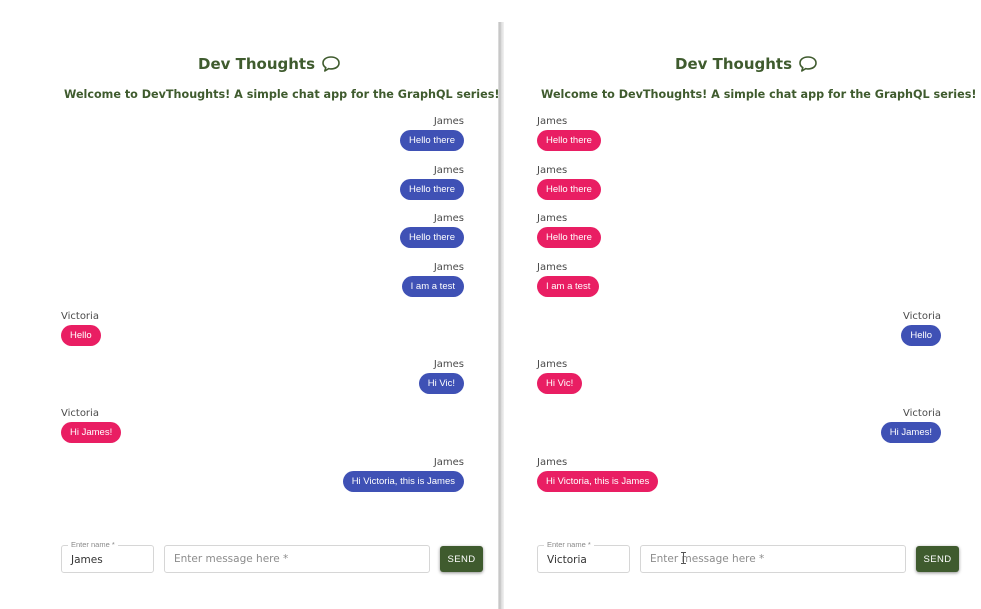  Describe the element at coordinates (87, 560) in the screenshot. I see `name-field-value: James` at that location.